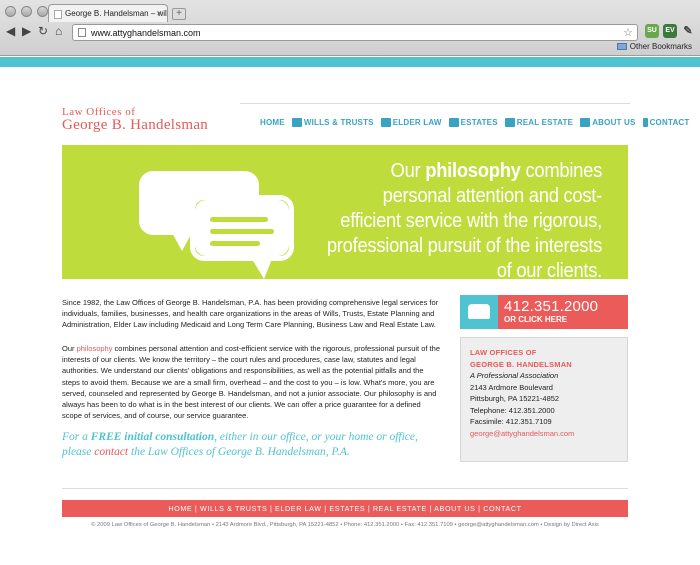 The image size is (700, 565). Describe the element at coordinates (242, 228) in the screenshot. I see `speech-bubble-inner` at that location.